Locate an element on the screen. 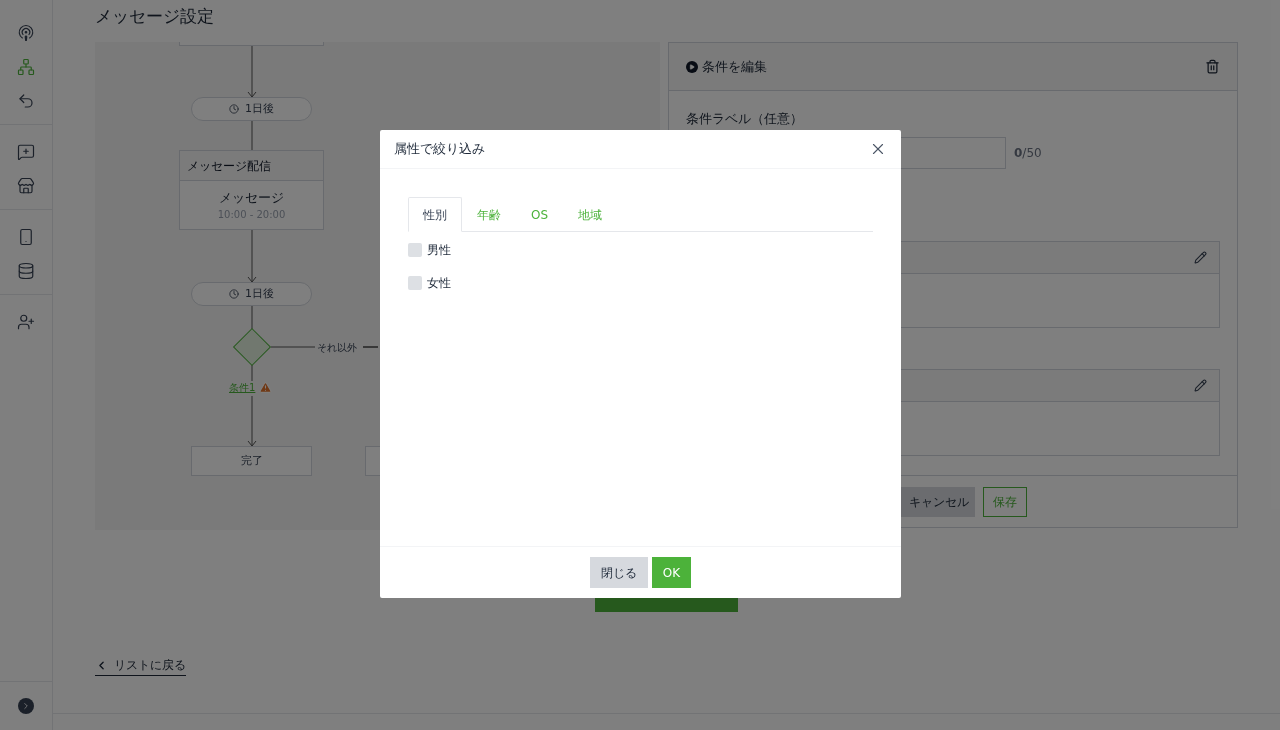  close-dialog-button: 閉じる is located at coordinates (618, 572).